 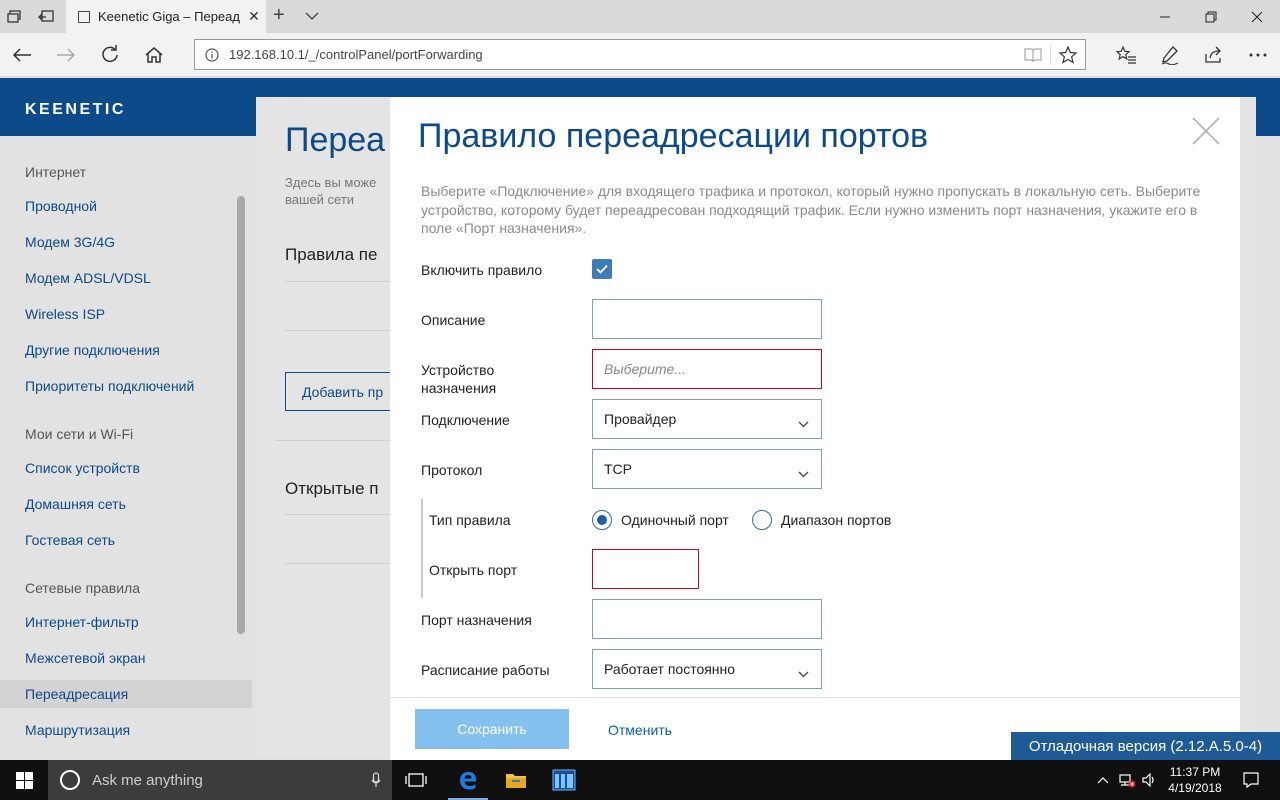 I want to click on protocol-label: Протокол, so click(x=452, y=470).